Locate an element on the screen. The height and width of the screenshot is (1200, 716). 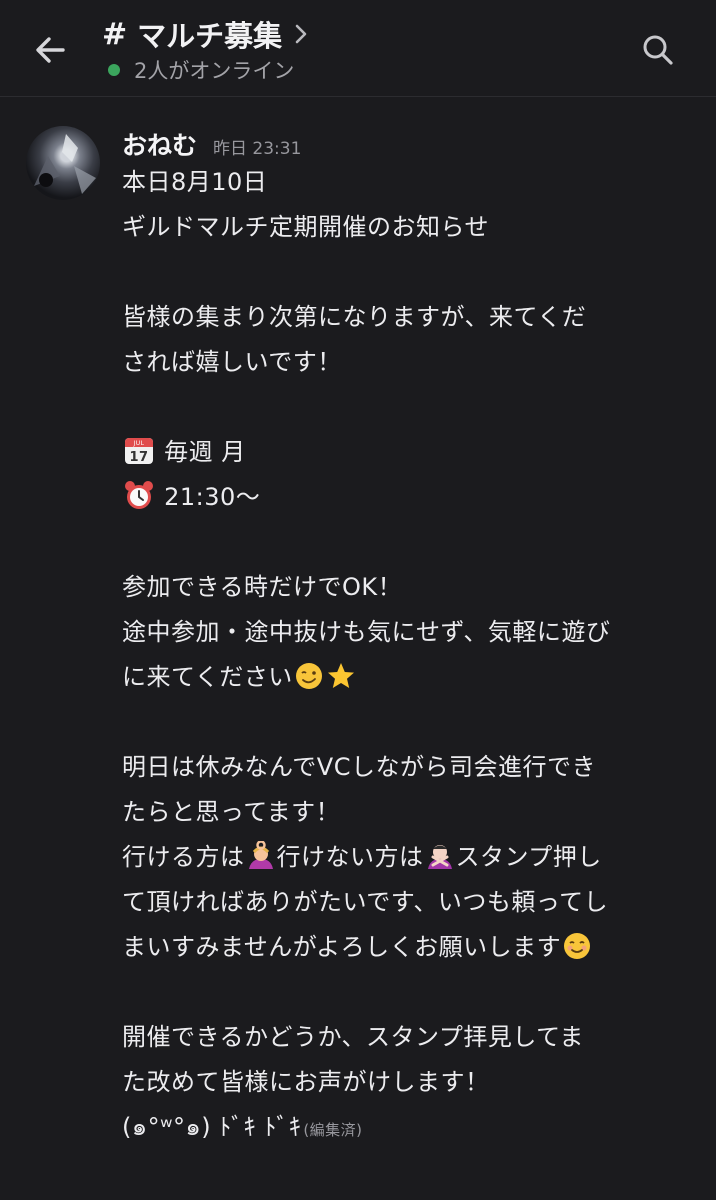
message-text: 行ける方は is located at coordinates (183, 857).